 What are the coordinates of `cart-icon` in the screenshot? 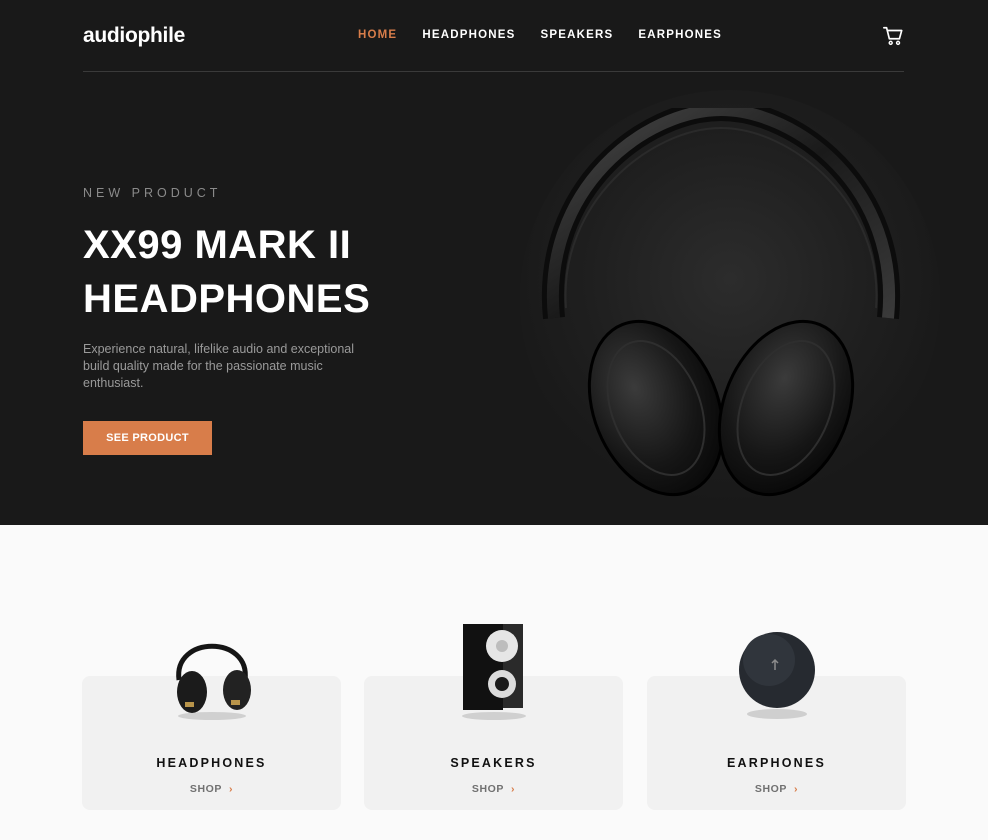 It's located at (893, 36).